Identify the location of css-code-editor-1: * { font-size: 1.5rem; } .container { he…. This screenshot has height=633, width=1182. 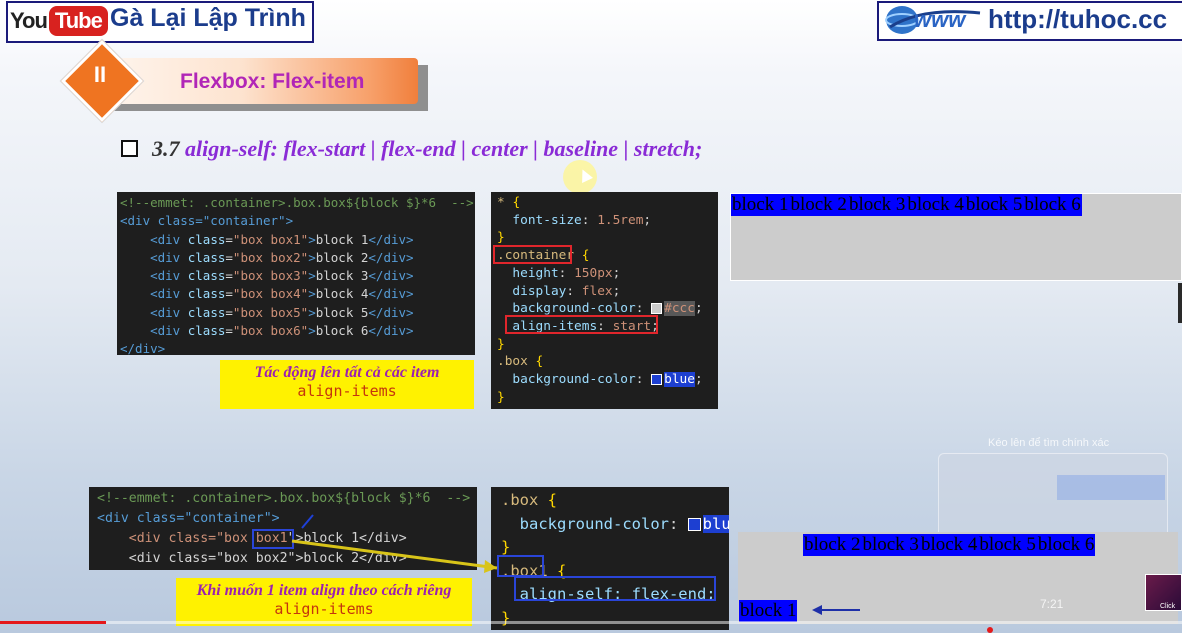
(604, 300).